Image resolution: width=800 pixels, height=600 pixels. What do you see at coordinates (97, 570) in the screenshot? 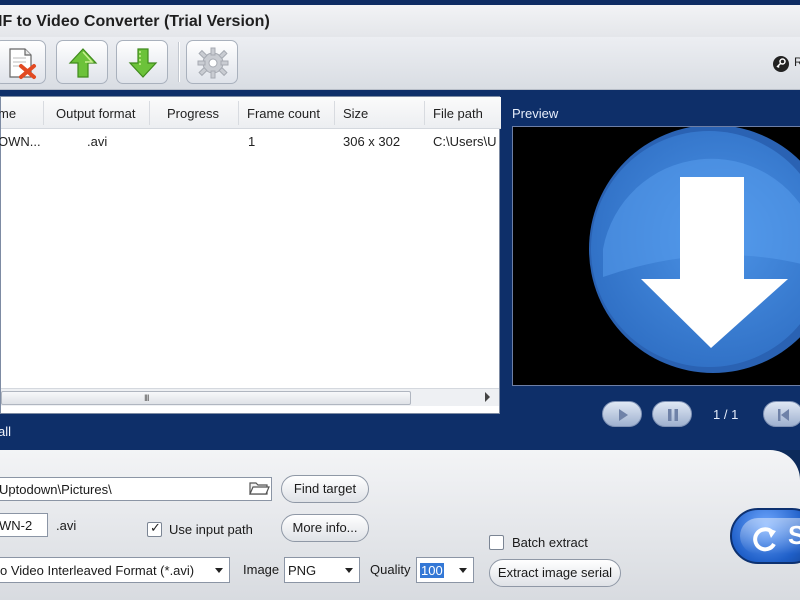
I see `output-format-value: o Video Interleaved Format (*.avi)` at bounding box center [97, 570].